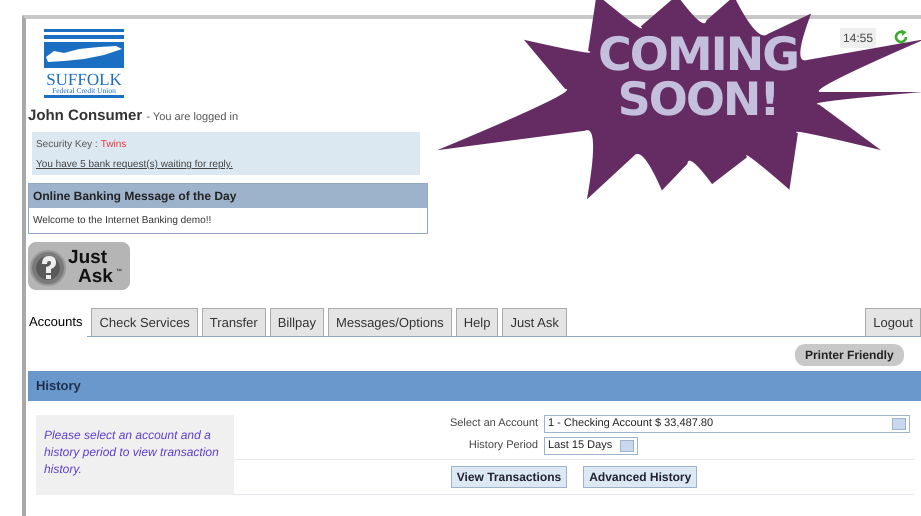 This screenshot has height=516, width=921. I want to click on nav-tab: Just Ask, so click(534, 322).